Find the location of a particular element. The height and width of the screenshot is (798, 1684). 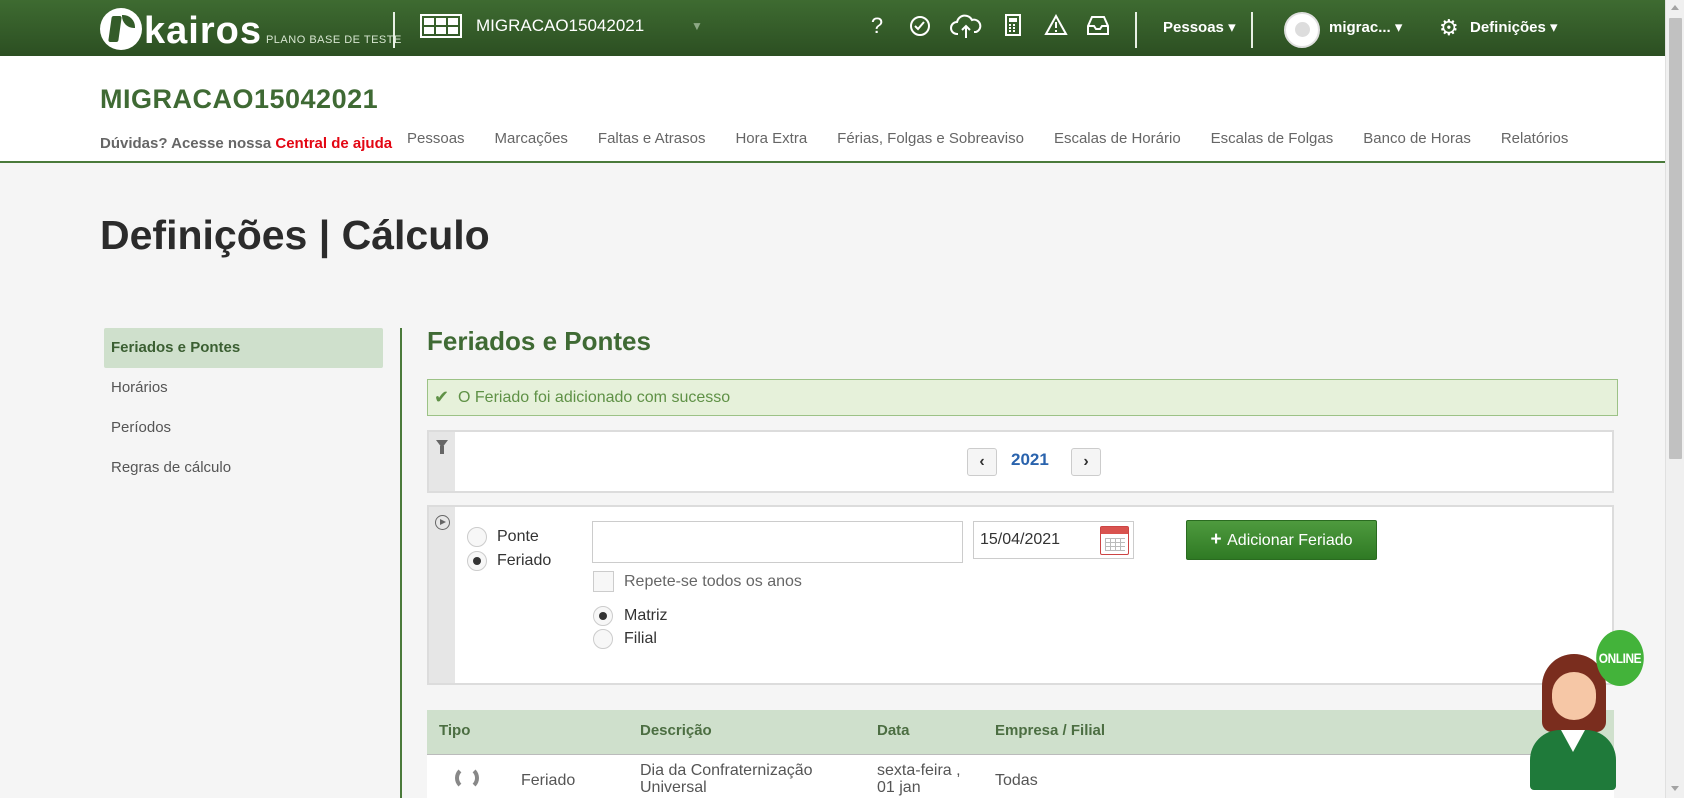

scroll-down-icon is located at coordinates (1675, 788).